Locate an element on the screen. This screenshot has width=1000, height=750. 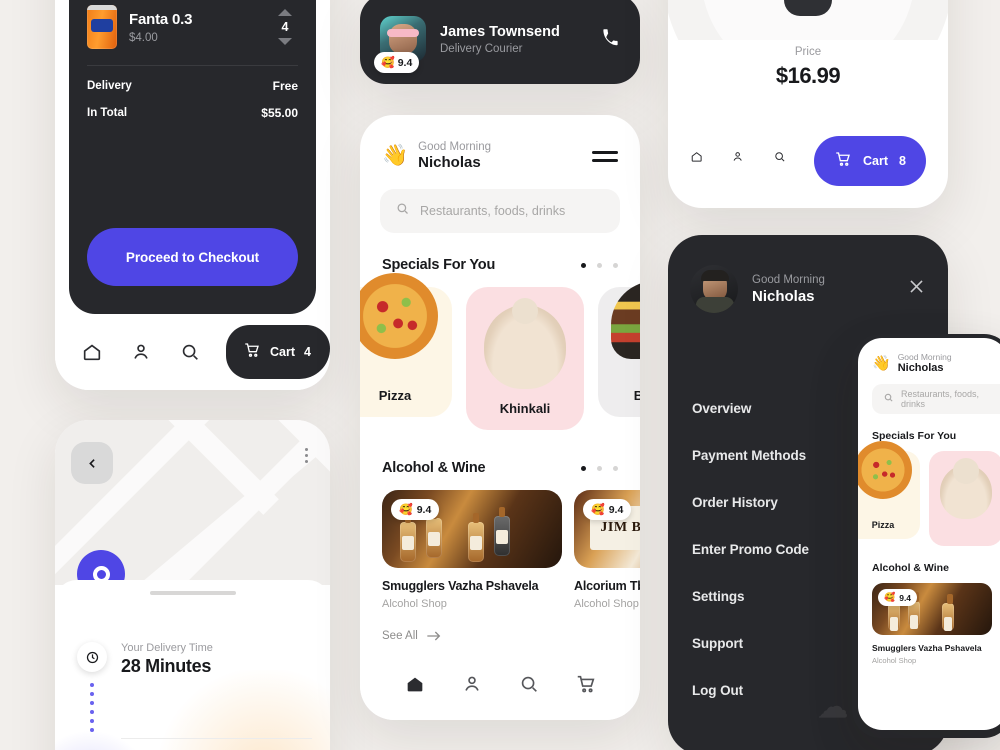
cart-button: Cart 4 is located at coordinates (278, 352).